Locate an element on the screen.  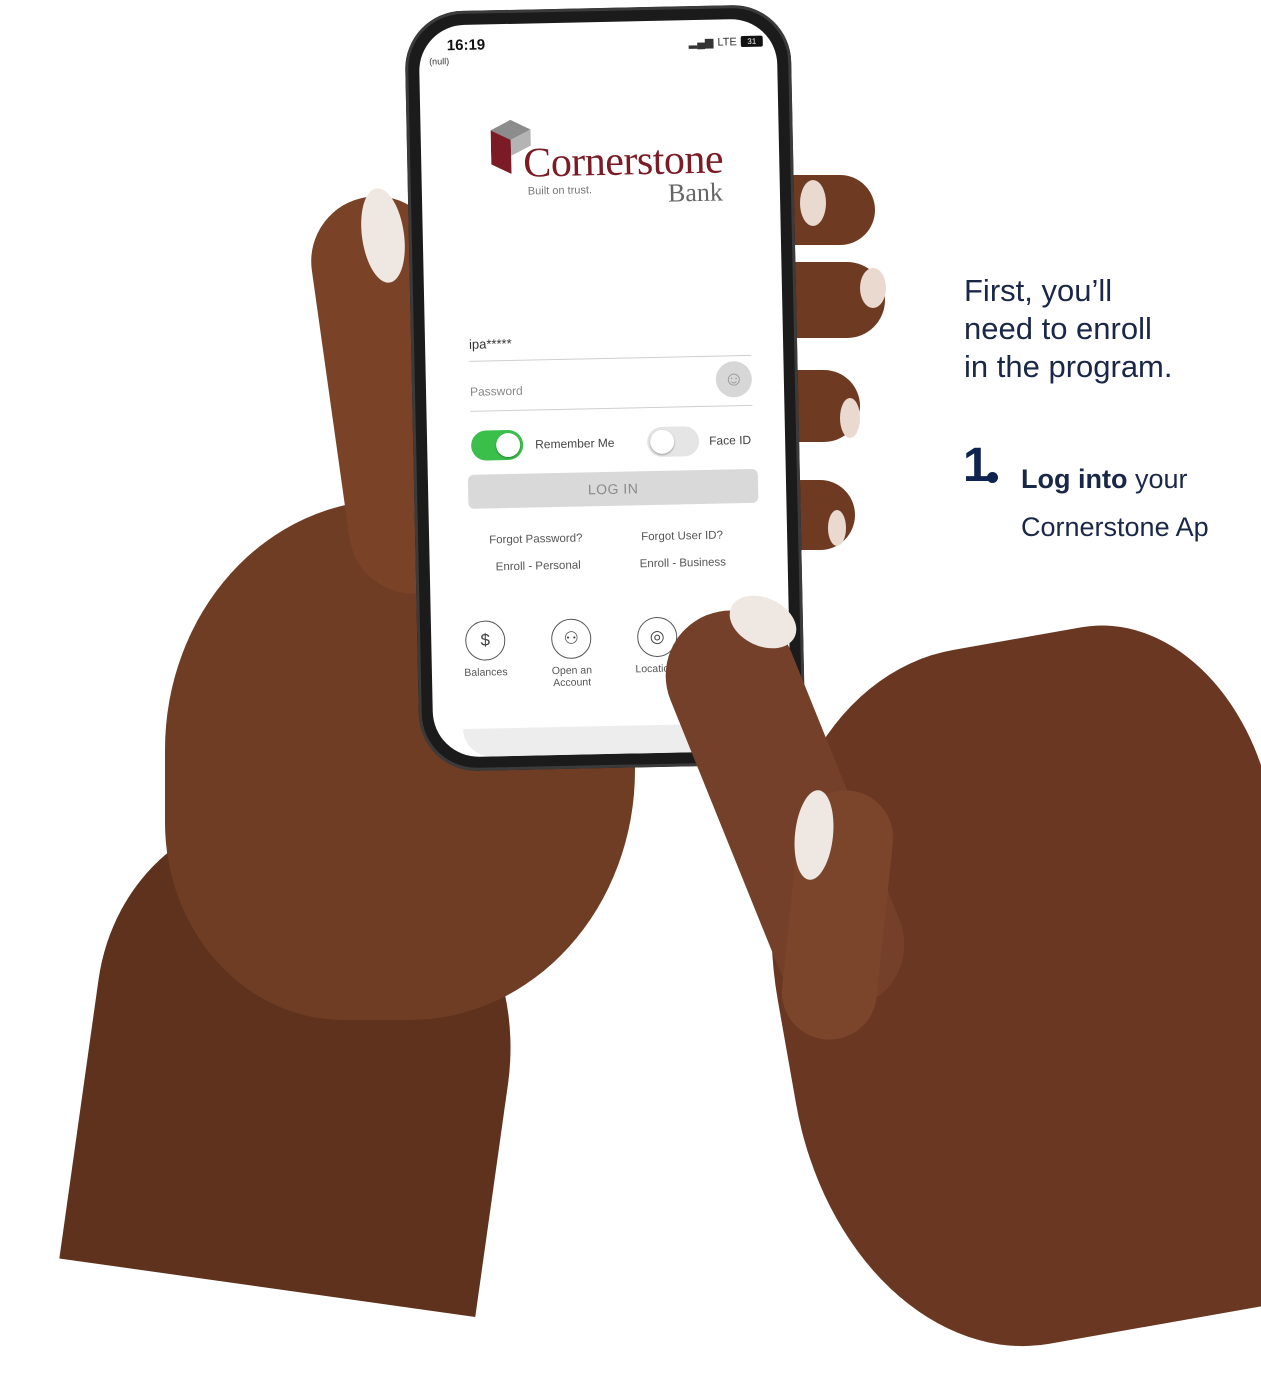
step-line-1: Log into your is located at coordinates (1104, 479).